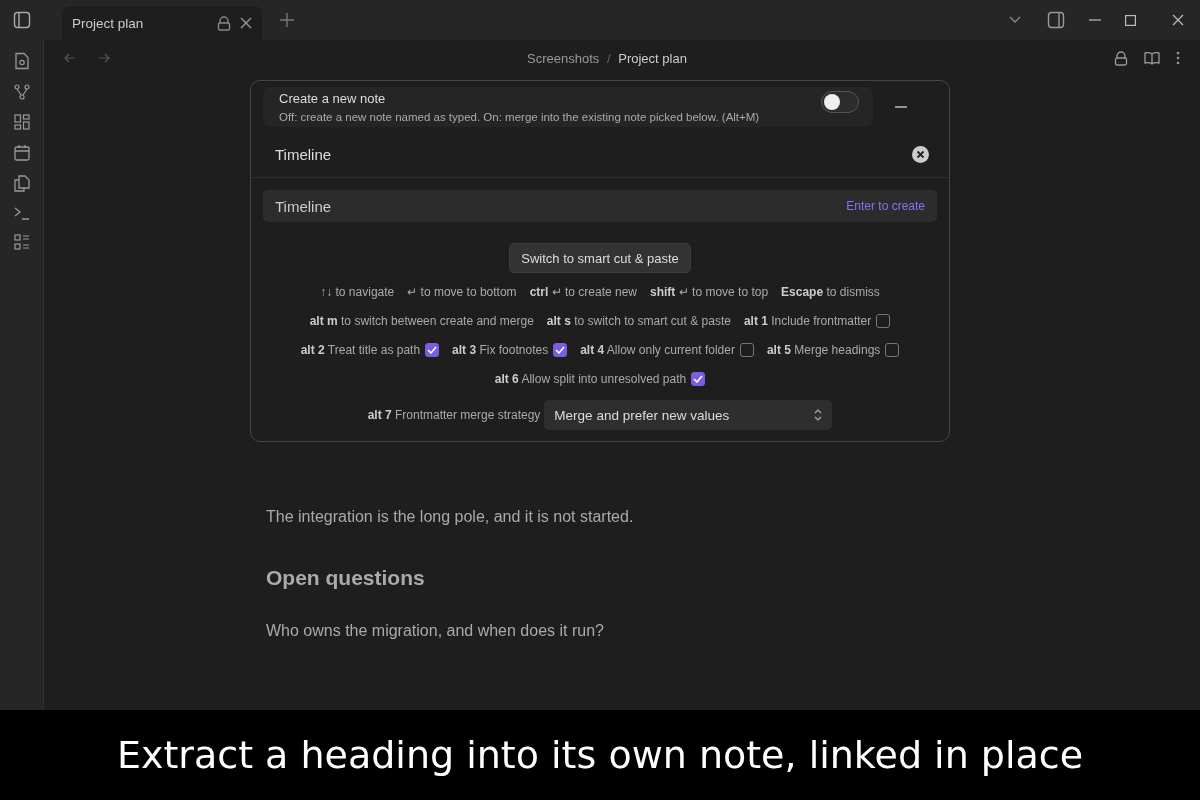 Image resolution: width=1200 pixels, height=800 pixels. What do you see at coordinates (303, 206) in the screenshot?
I see `suggestion-label: Timeline` at bounding box center [303, 206].